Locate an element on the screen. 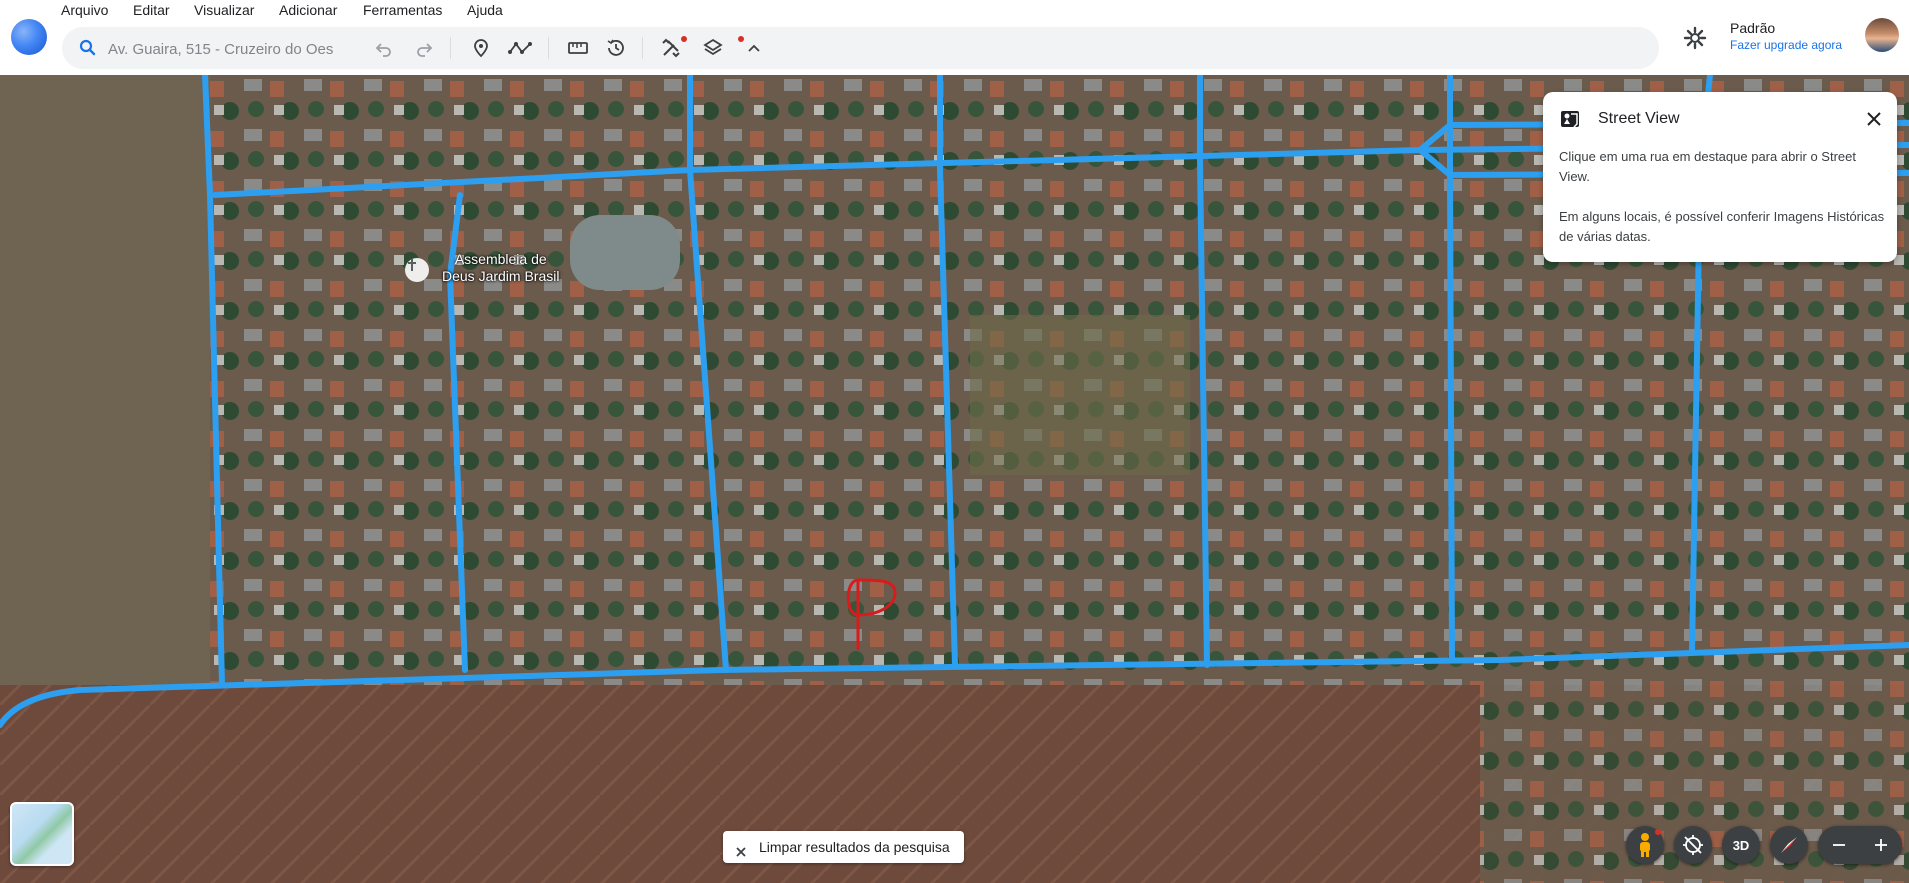  plus-icon is located at coordinates (1881, 845).